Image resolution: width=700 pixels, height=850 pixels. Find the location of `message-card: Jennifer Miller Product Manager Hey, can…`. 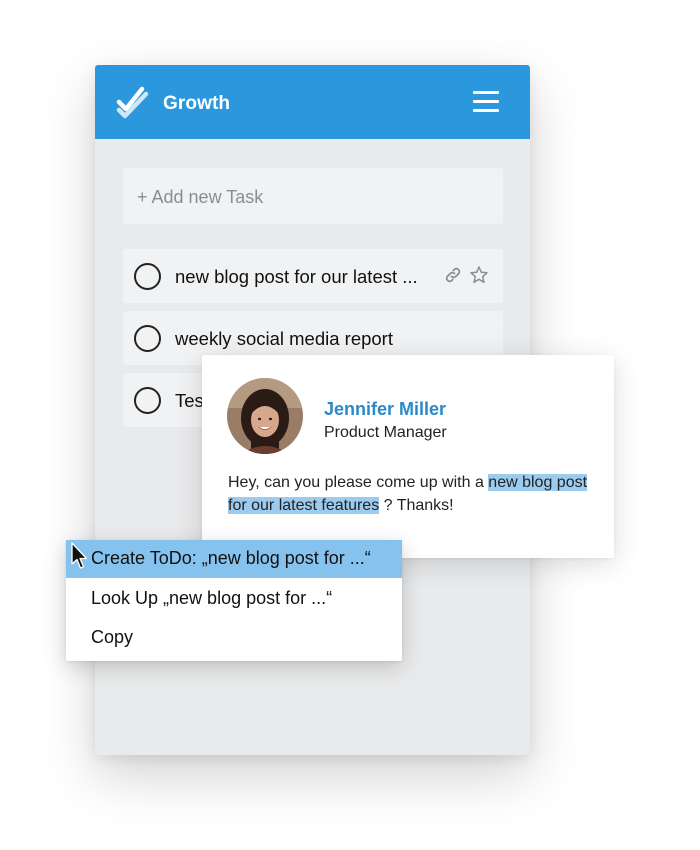

message-card: Jennifer Miller Product Manager Hey, can… is located at coordinates (408, 456).